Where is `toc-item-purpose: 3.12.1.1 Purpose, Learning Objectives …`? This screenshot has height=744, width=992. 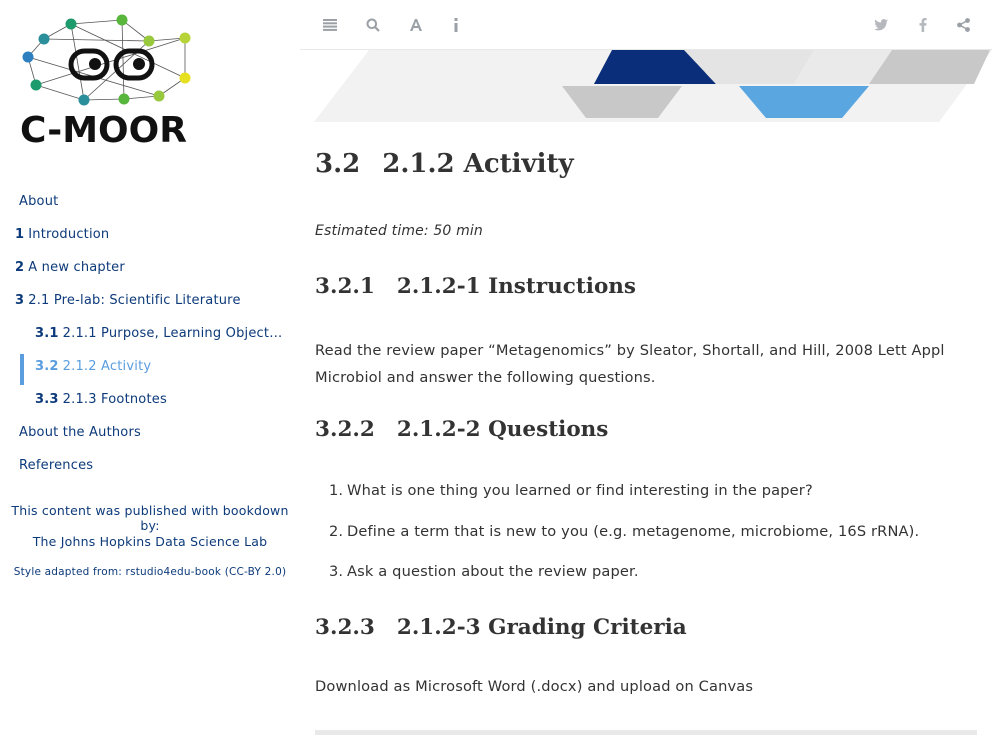
toc-item-purpose: 3.12.1.1 Purpose, Learning Objectives … is located at coordinates (142, 337).